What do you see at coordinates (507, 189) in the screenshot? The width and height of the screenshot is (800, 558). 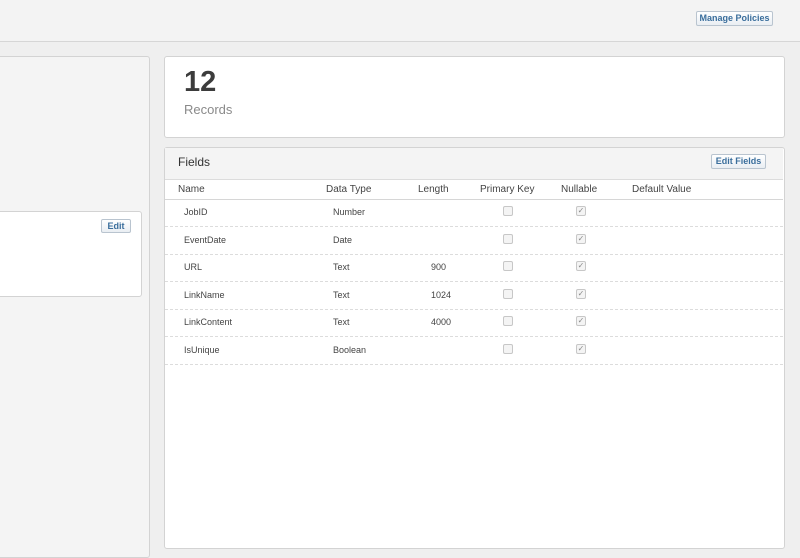 I see `column-header-primary-key: Primary Key` at bounding box center [507, 189].